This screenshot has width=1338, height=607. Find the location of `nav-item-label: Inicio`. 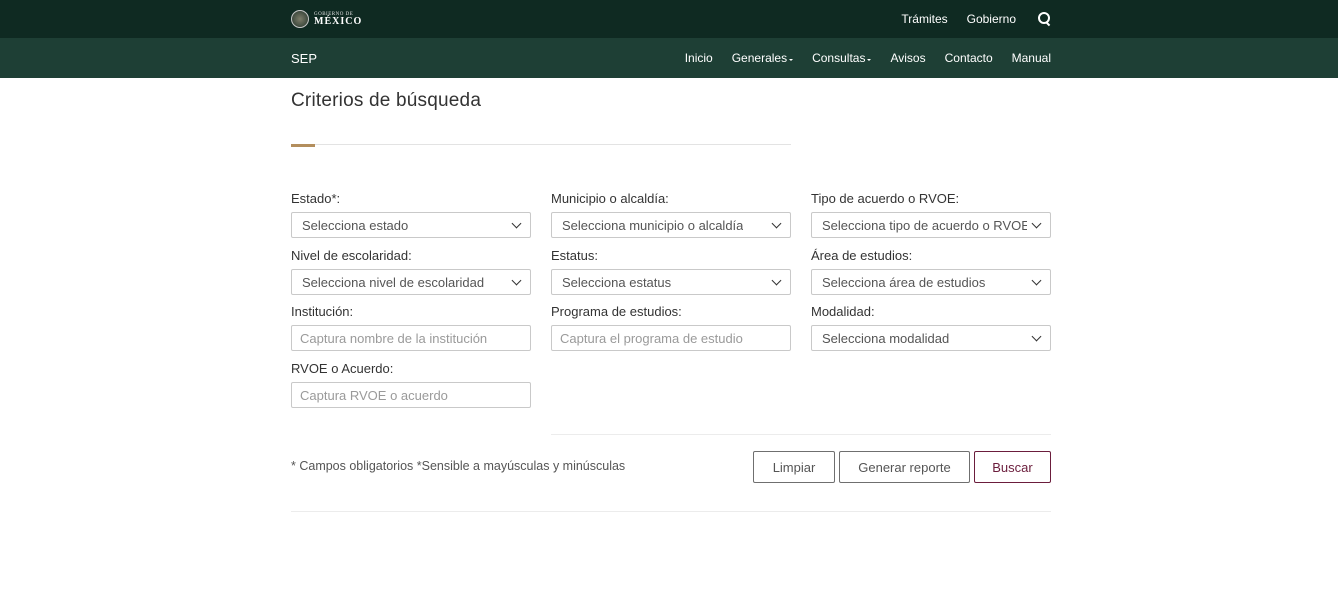

nav-item-label: Inicio is located at coordinates (698, 58).